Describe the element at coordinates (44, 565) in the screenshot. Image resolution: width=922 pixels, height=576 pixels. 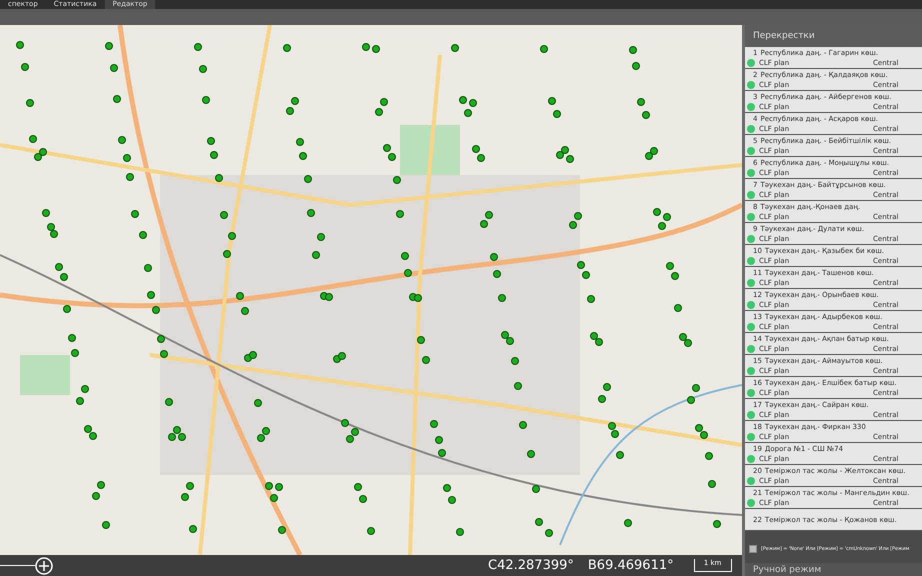
I see `zoom-in-icon` at that location.